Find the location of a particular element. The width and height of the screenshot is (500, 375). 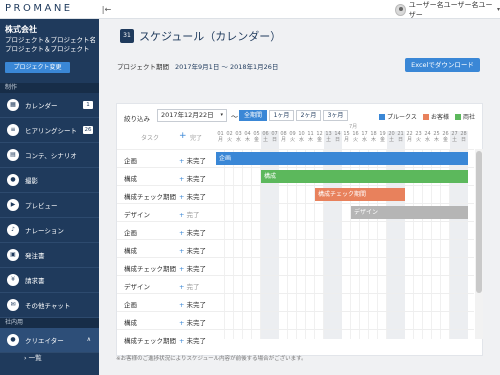

sidebar-item-purchase-order: ▣ 発注書 is located at coordinates (49, 255).